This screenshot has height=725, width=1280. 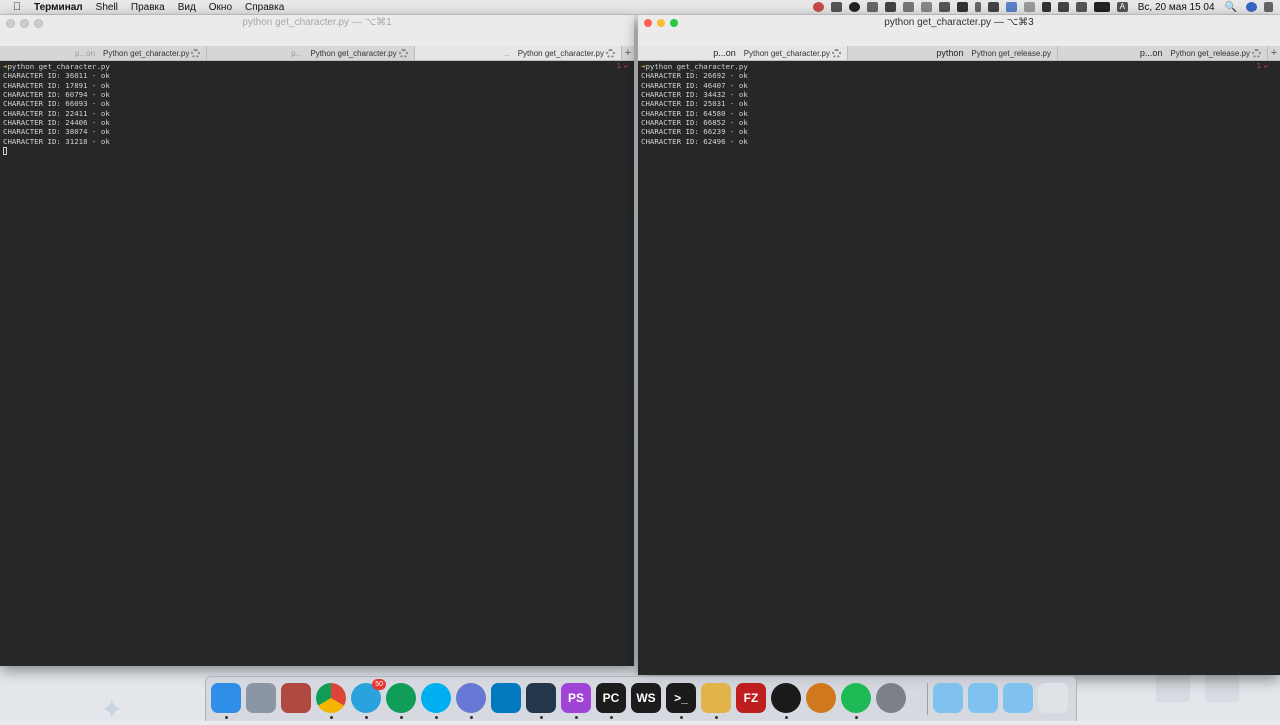 What do you see at coordinates (1018, 698) in the screenshot?
I see `downloads-folder-icon` at bounding box center [1018, 698].